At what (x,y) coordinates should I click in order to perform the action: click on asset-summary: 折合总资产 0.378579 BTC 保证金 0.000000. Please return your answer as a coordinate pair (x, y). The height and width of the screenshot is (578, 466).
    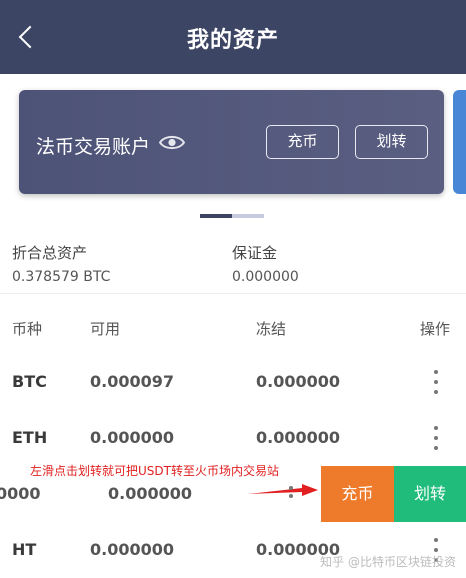
    Looking at the image, I should click on (233, 259).